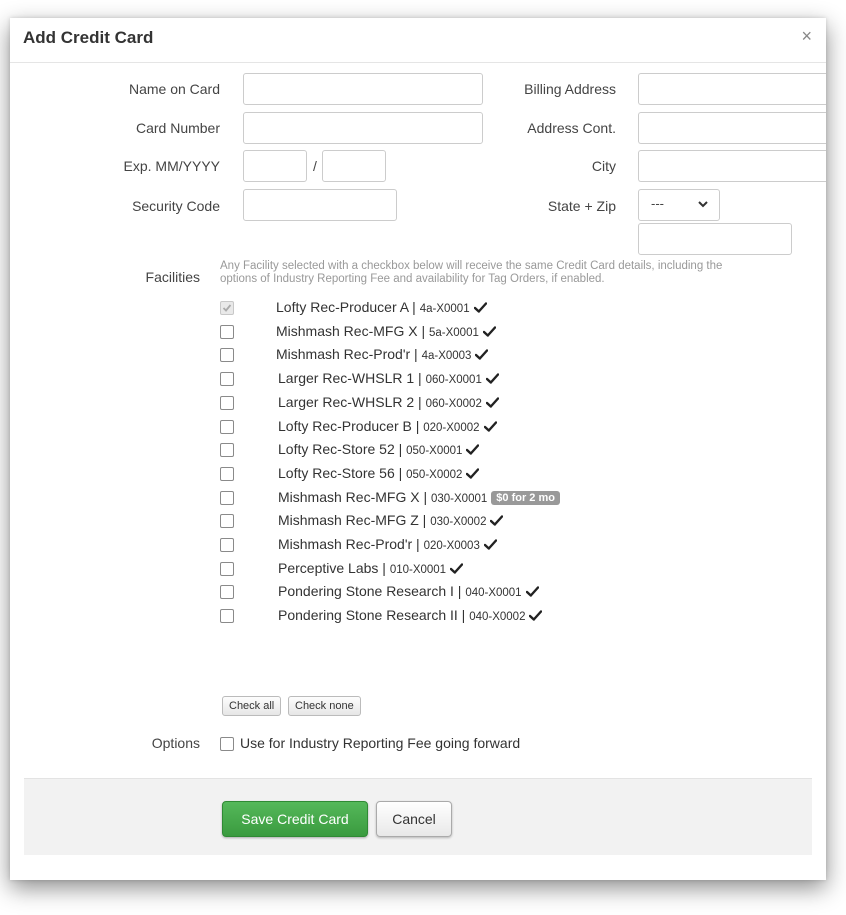 The height and width of the screenshot is (915, 846). Describe the element at coordinates (453, 403) in the screenshot. I see `facility-code: 060-X0002` at that location.